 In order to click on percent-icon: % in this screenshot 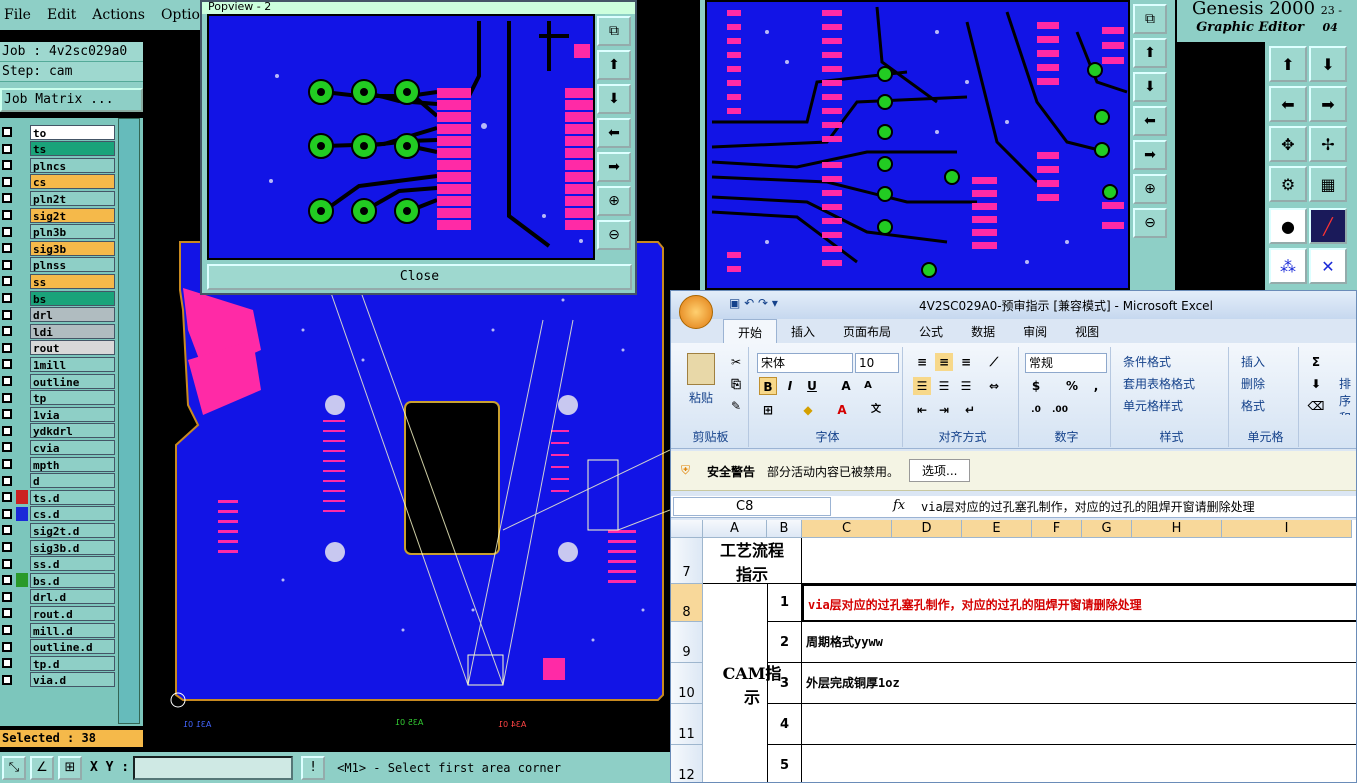, I will do `click(1072, 386)`.